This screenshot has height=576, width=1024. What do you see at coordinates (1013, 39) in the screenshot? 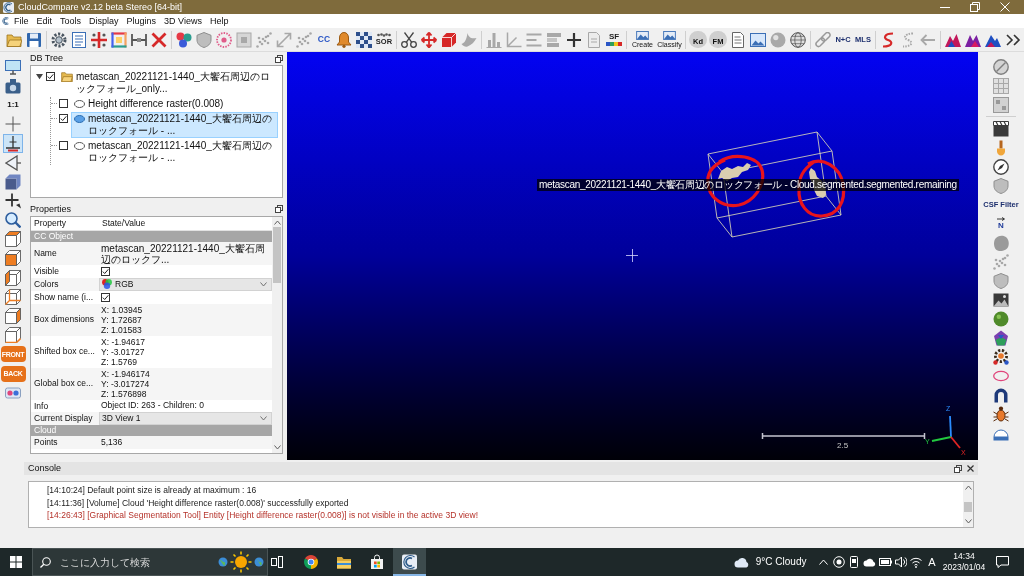
I see `double-chevron-icon` at bounding box center [1013, 39].